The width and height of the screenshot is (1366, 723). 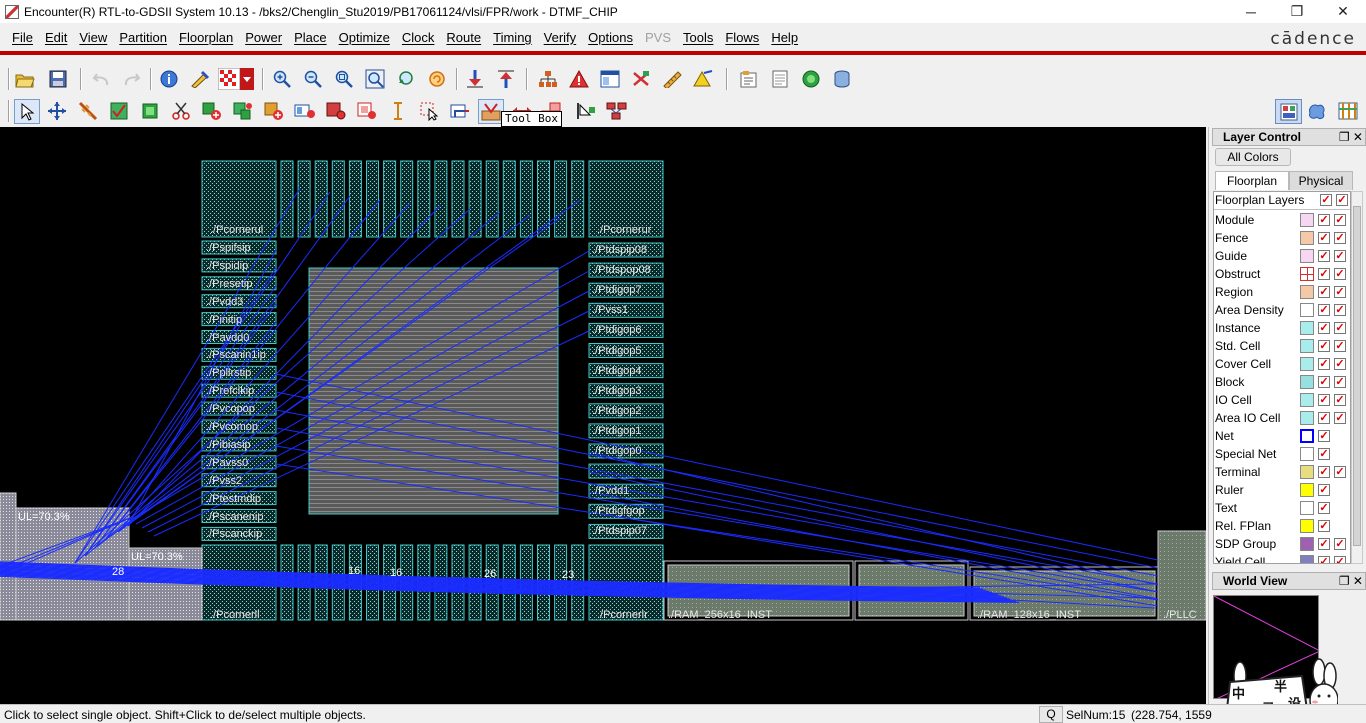 I want to click on browser-window-icon, so click(x=610, y=79).